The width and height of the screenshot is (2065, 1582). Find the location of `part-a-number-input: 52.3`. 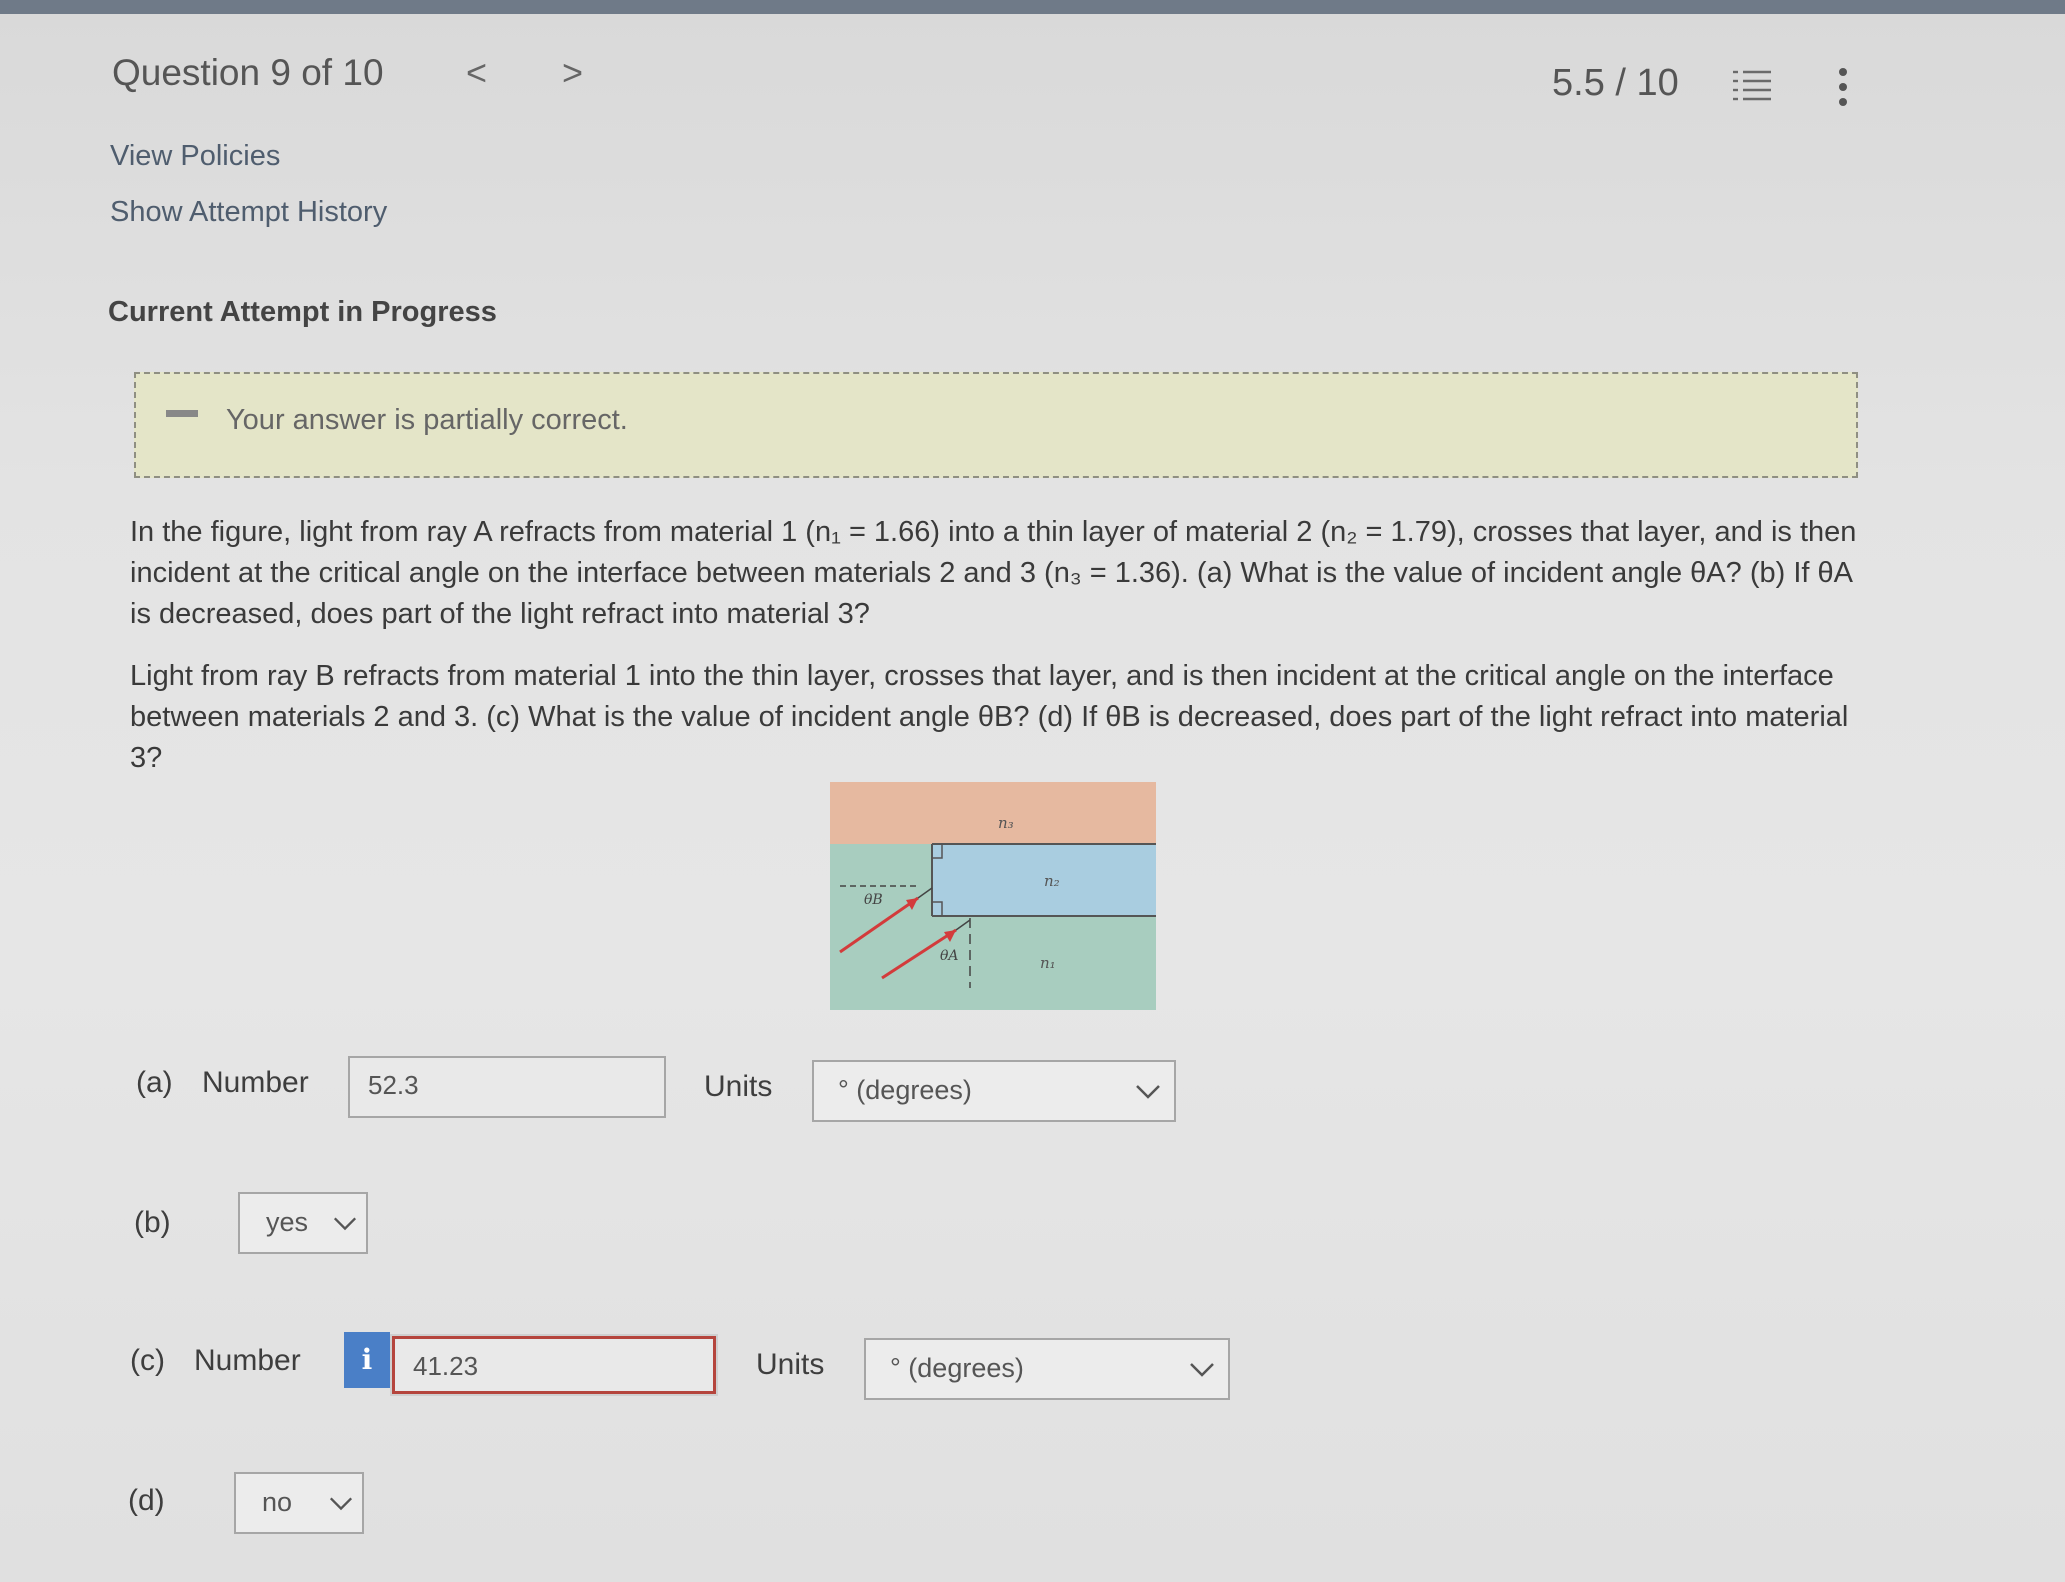

part-a-number-input: 52.3 is located at coordinates (507, 1087).